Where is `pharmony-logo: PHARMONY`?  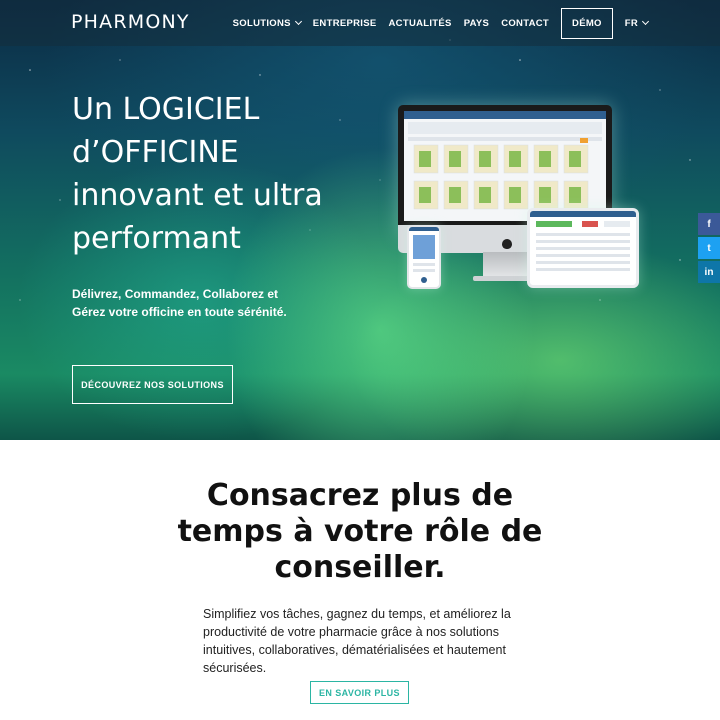
pharmony-logo: PHARMONY is located at coordinates (130, 22).